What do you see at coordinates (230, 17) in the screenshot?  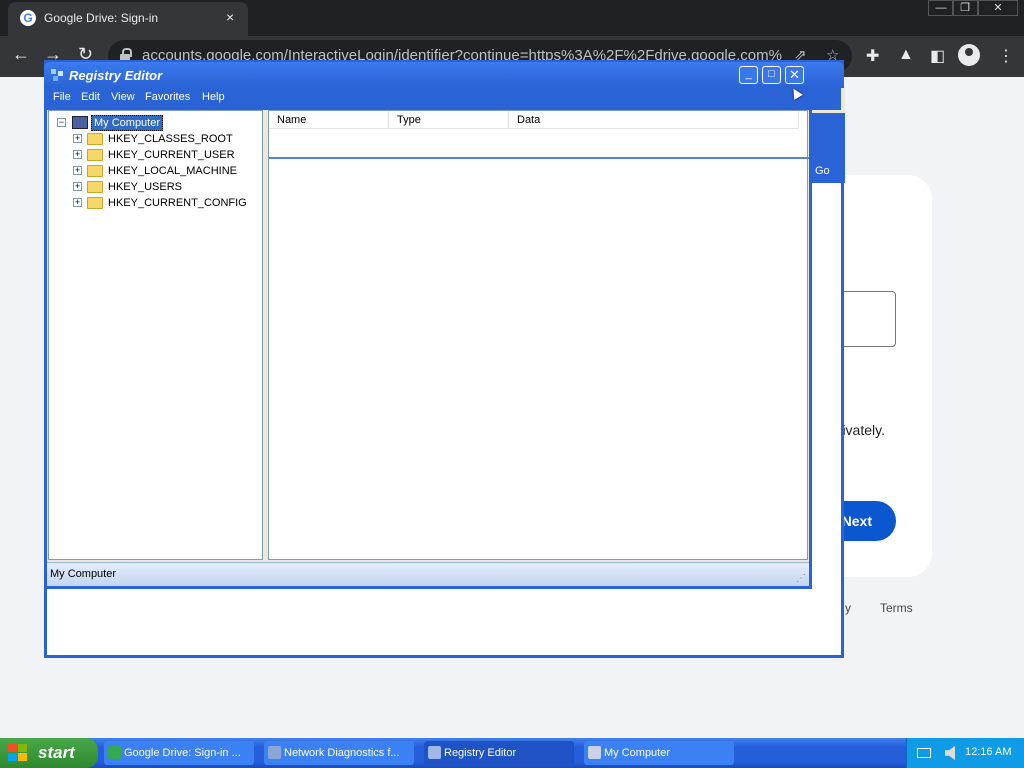 I see `tab-close-icon: ×` at bounding box center [230, 17].